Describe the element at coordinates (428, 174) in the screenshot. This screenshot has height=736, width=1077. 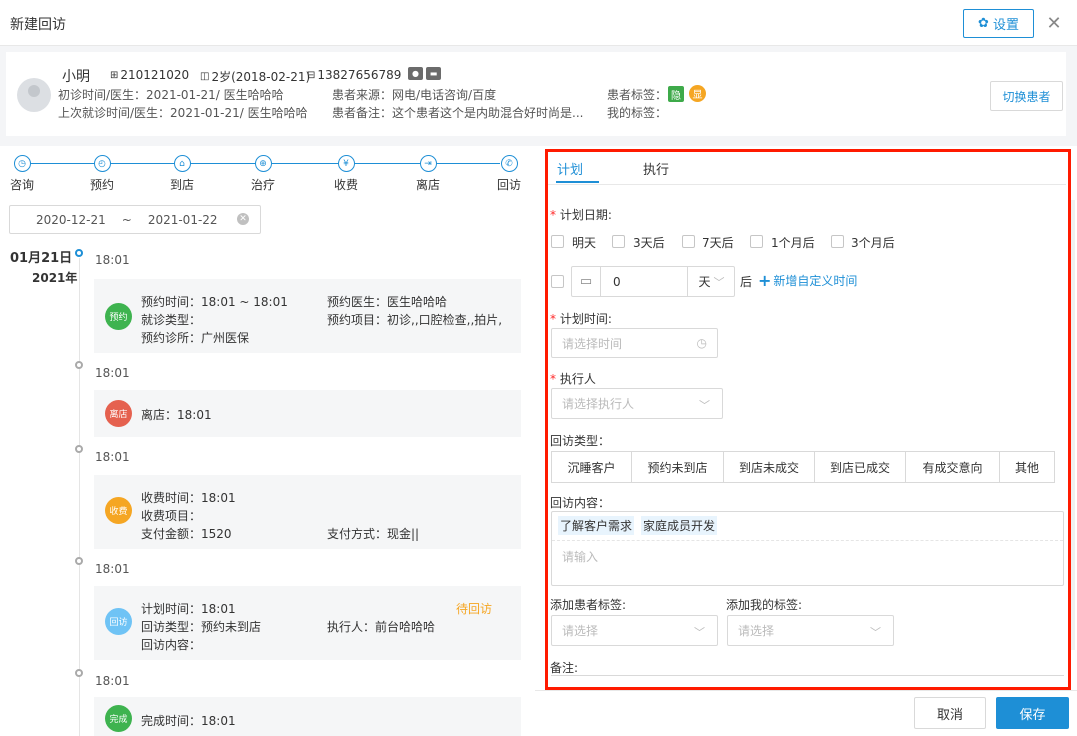
I see `step-leave: ⇥ 离店` at that location.